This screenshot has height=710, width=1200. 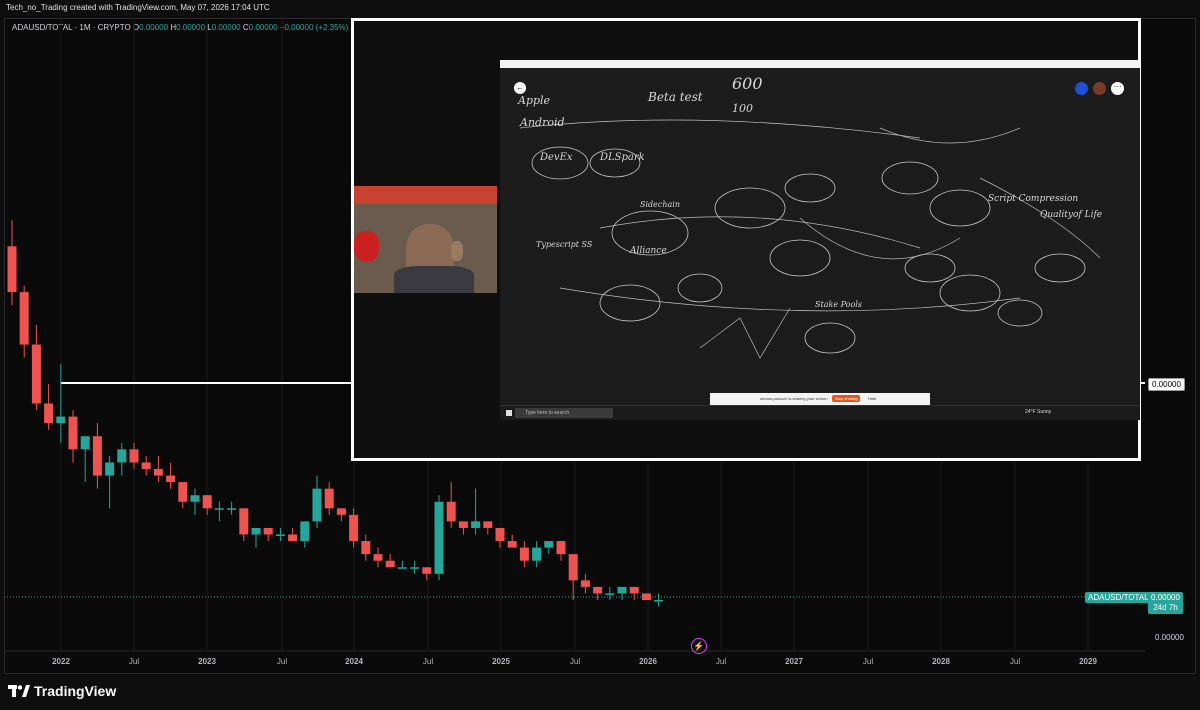 I want to click on wb-text-alliance: Alliance, so click(x=648, y=251).